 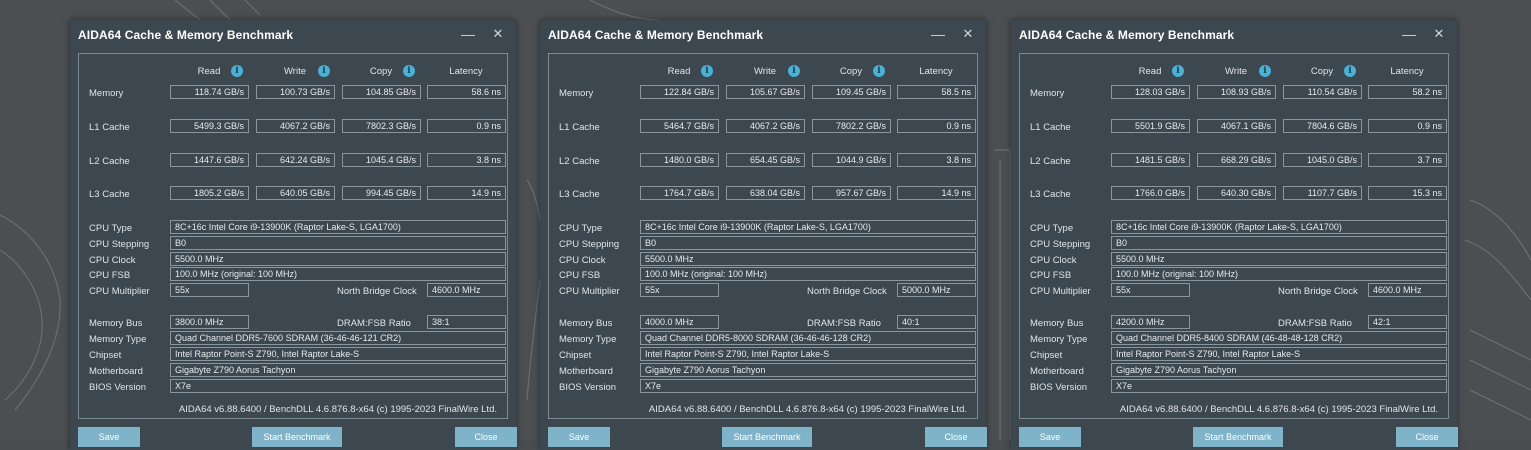 What do you see at coordinates (295, 193) in the screenshot?
I see `l3-write: 640.05 GB/s` at bounding box center [295, 193].